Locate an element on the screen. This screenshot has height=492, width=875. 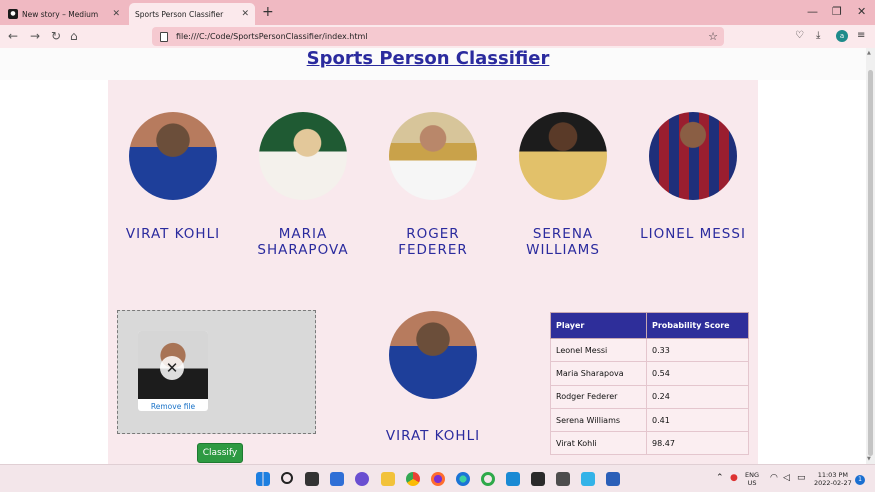
result-card: VIRAT KOHLI is located at coordinates (433, 377).